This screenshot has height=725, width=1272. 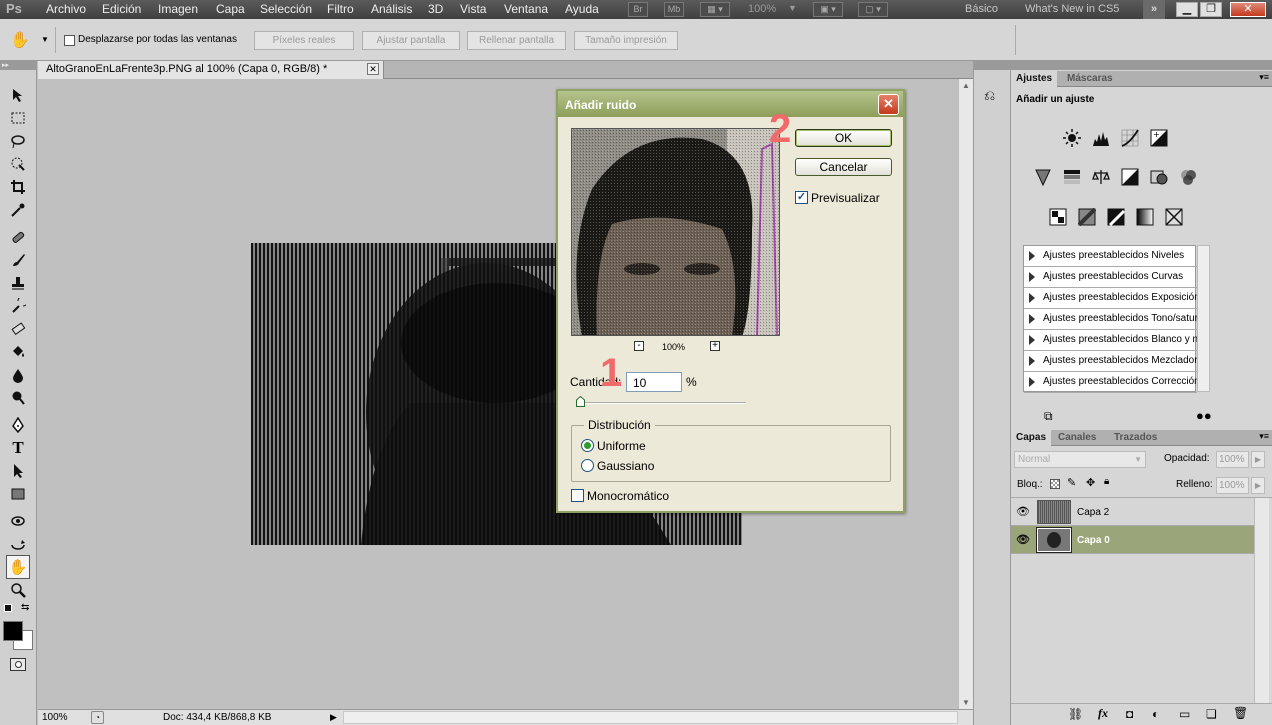 I want to click on workspace-basico: Básico, so click(x=981, y=9).